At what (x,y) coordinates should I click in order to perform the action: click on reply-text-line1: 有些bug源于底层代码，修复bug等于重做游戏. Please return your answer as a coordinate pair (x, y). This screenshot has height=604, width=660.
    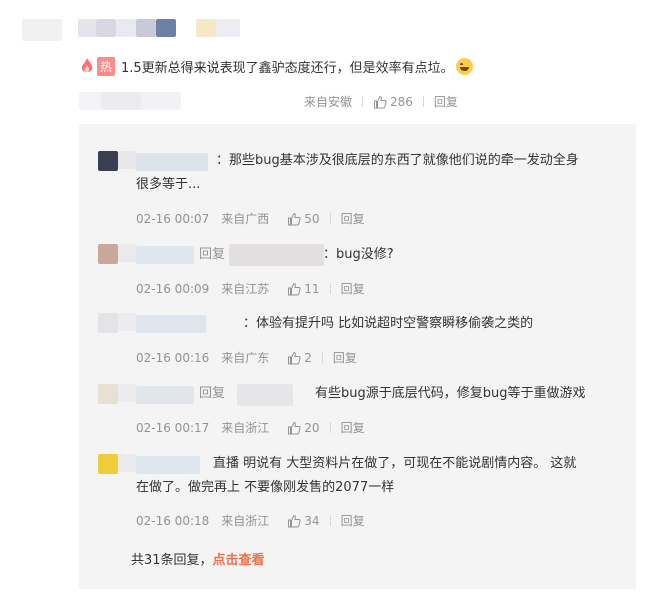
    Looking at the image, I should click on (450, 393).